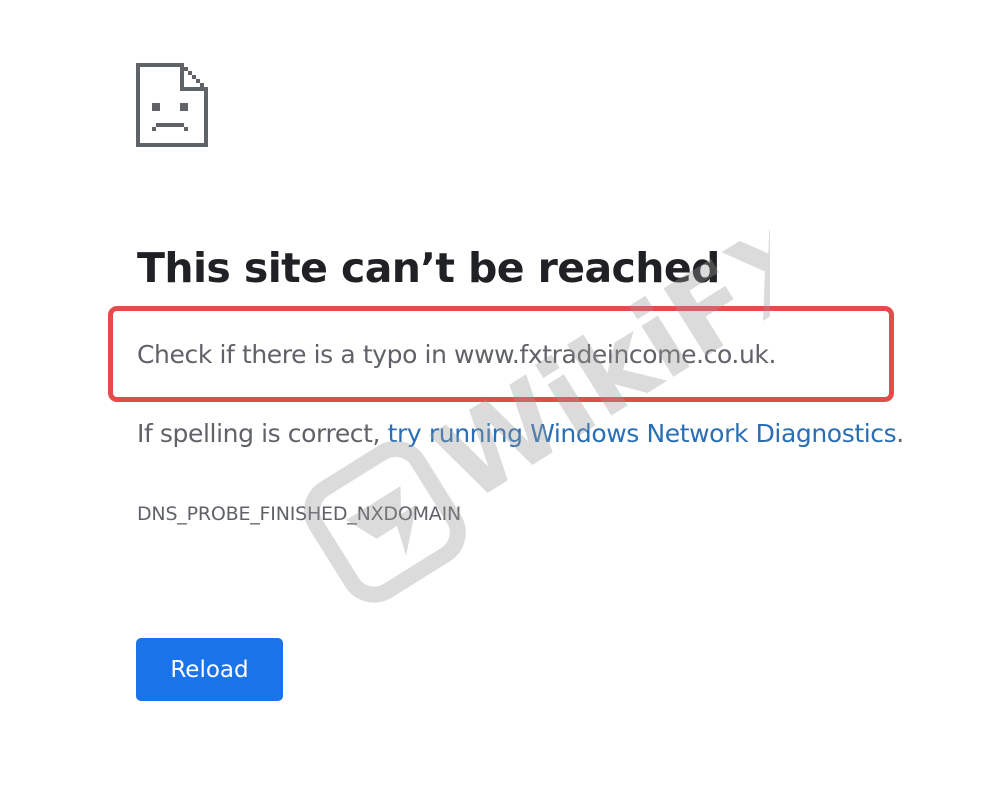 The image size is (1000, 800). I want to click on suggestion-suffix: ., so click(900, 433).